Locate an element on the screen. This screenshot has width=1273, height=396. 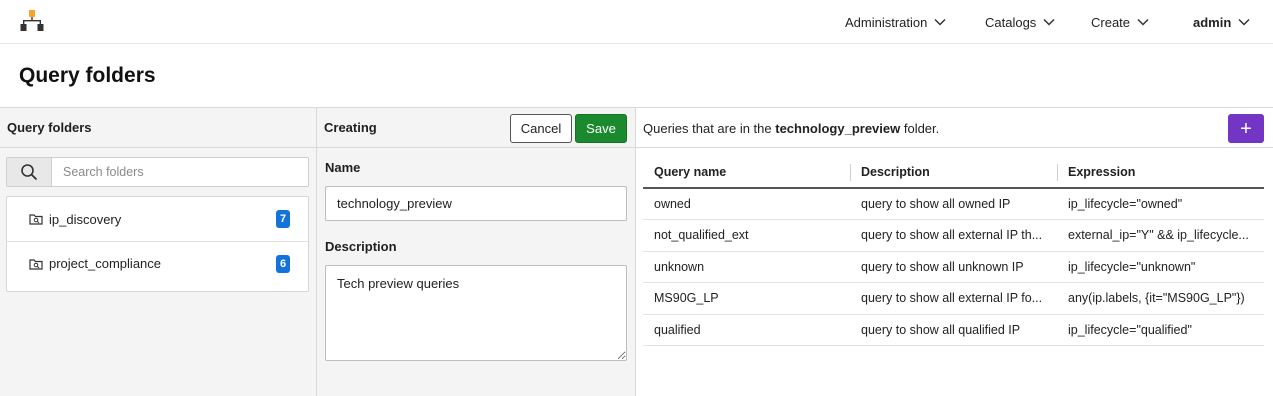
nav-create-label: Create is located at coordinates (1111, 22).